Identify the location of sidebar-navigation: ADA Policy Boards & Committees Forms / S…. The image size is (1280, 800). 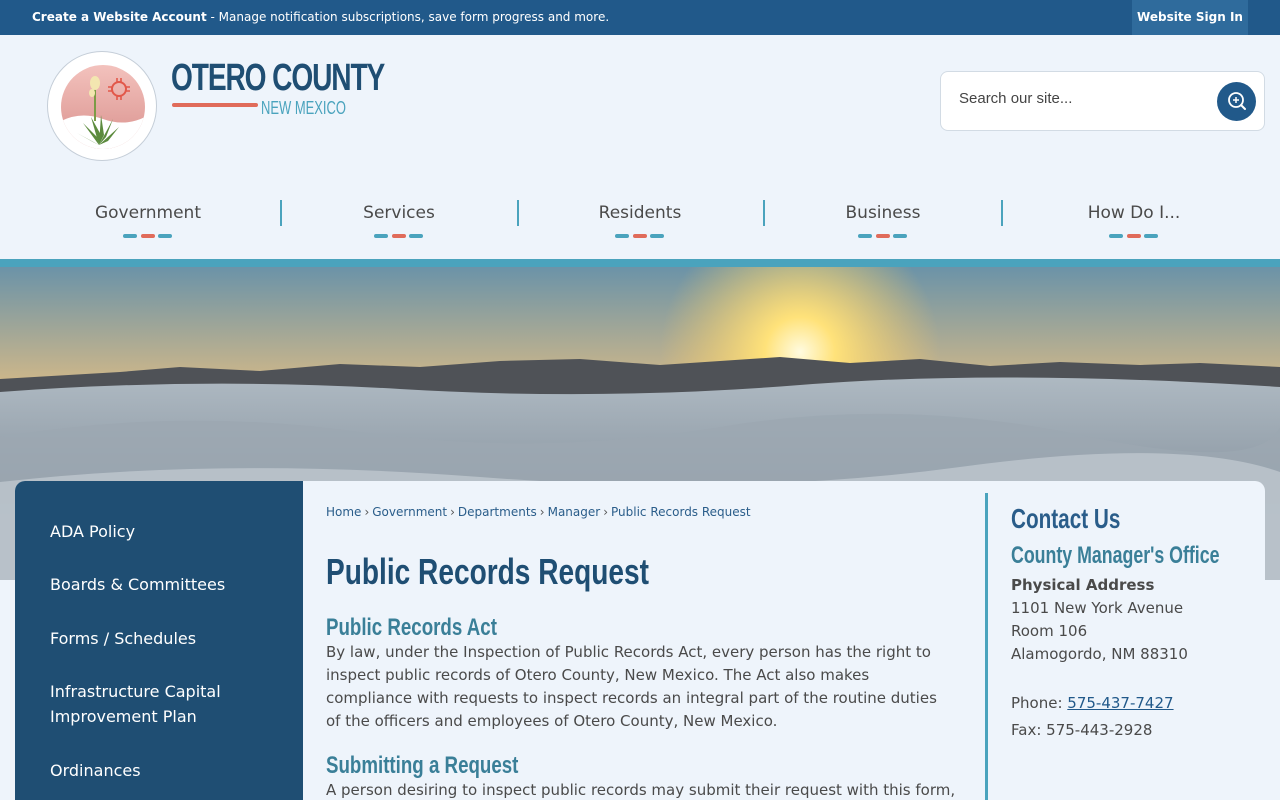
(159, 640).